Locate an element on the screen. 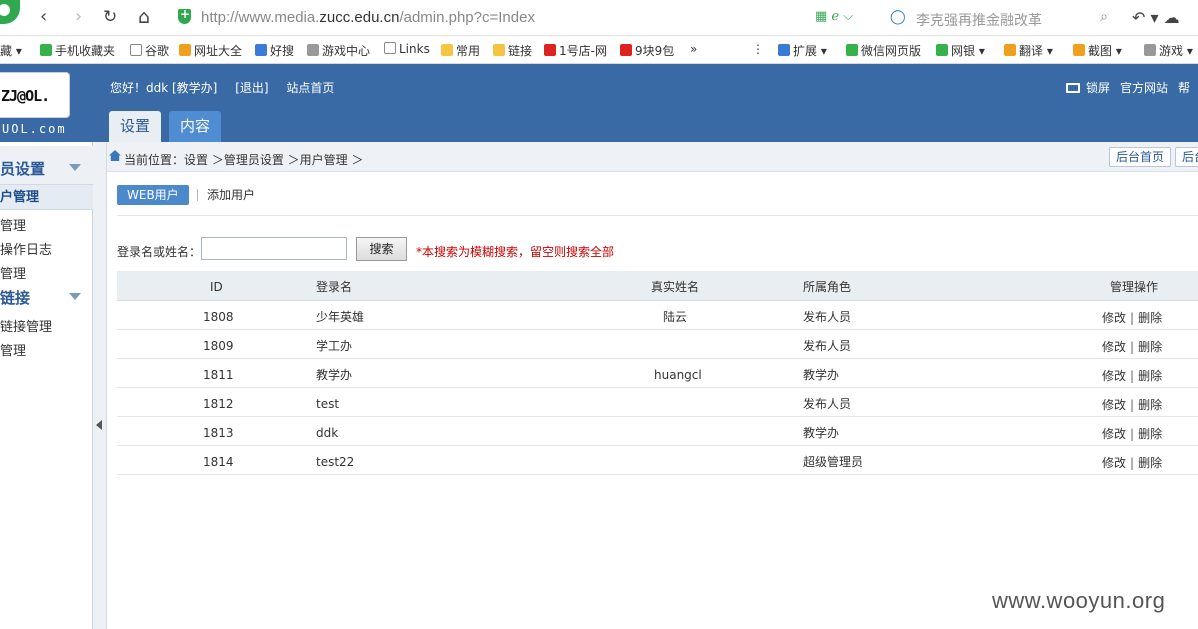 The height and width of the screenshot is (629, 1198). cell-id: 1814 is located at coordinates (218, 462).